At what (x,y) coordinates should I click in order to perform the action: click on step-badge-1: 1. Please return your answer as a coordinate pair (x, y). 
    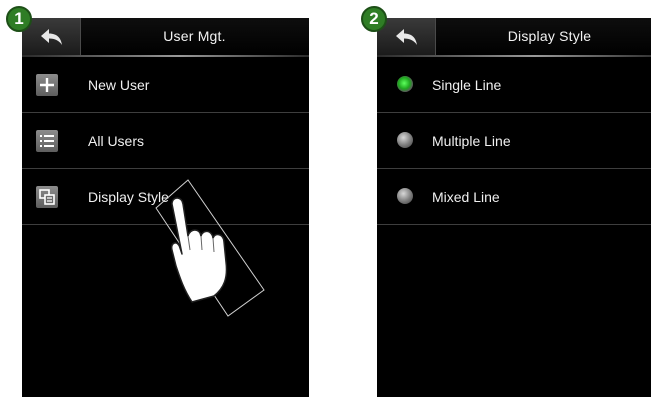
    Looking at the image, I should click on (19, 19).